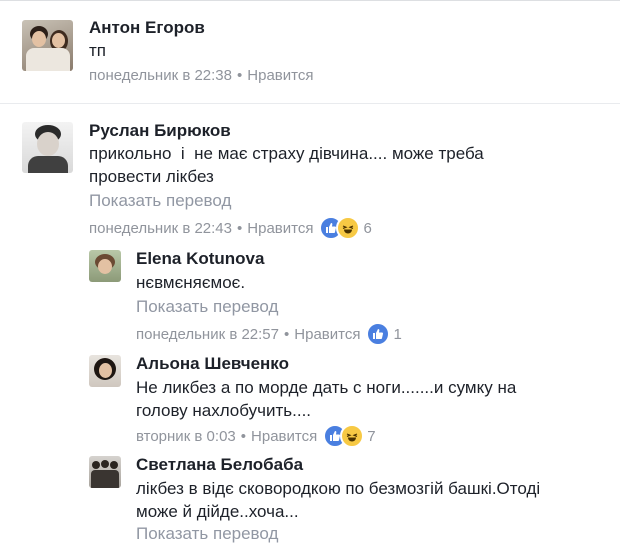  I want to click on reply-timestamp: вторник в 0:03, so click(186, 436).